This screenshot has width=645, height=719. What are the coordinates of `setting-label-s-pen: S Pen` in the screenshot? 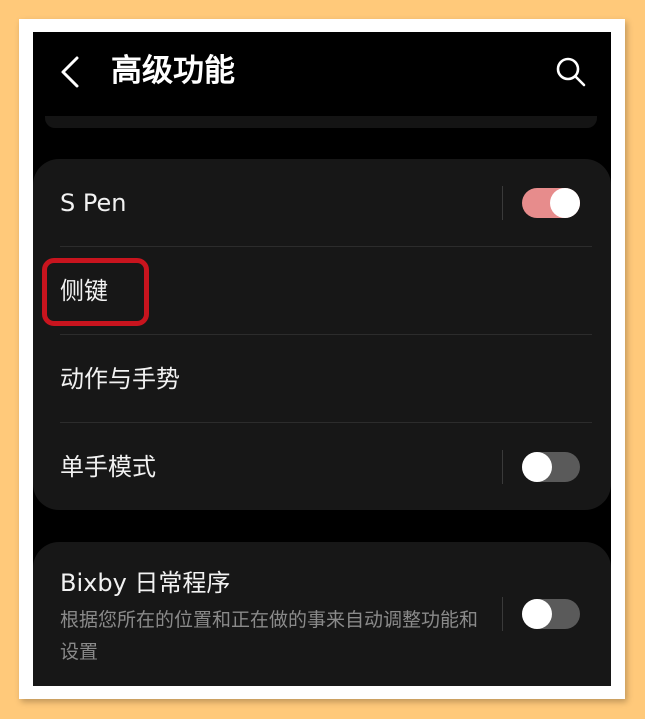 It's located at (93, 203).